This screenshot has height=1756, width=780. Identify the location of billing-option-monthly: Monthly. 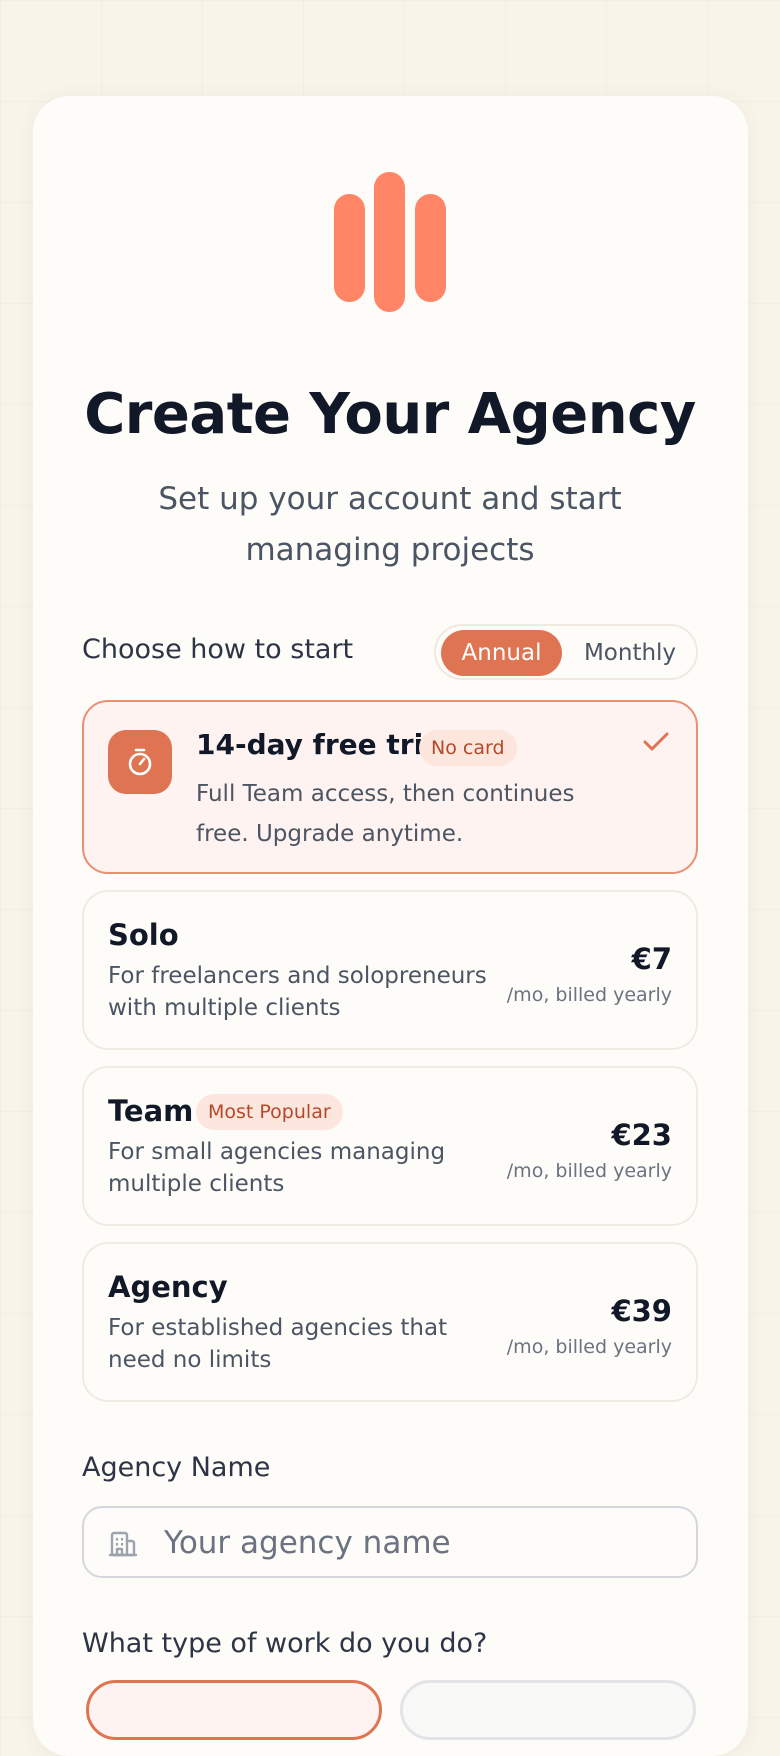
(630, 653).